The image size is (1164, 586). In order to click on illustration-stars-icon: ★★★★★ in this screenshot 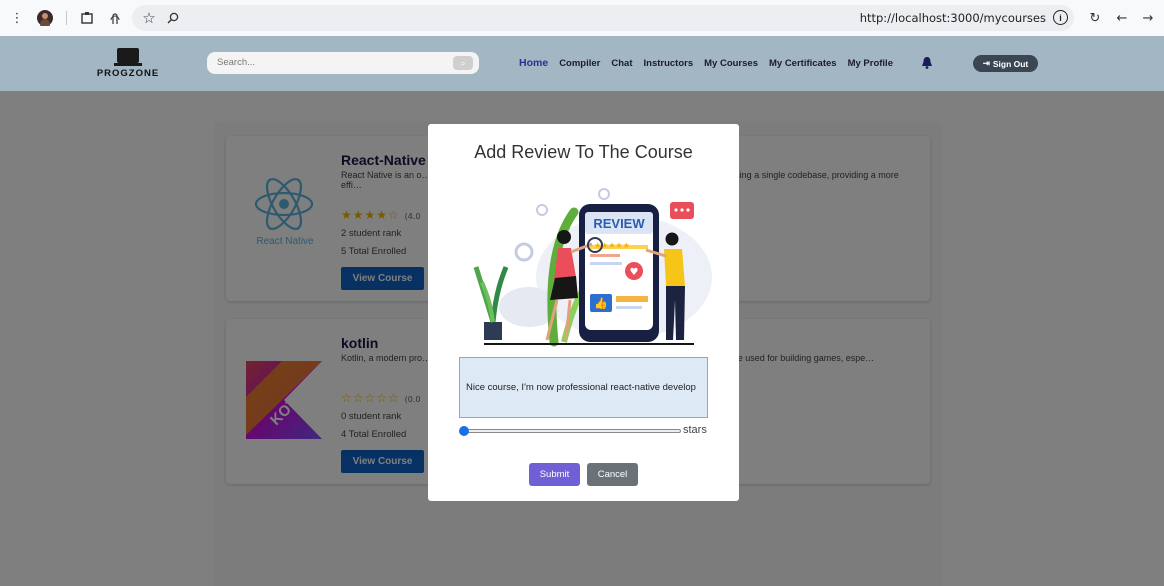, I will do `click(612, 245)`.